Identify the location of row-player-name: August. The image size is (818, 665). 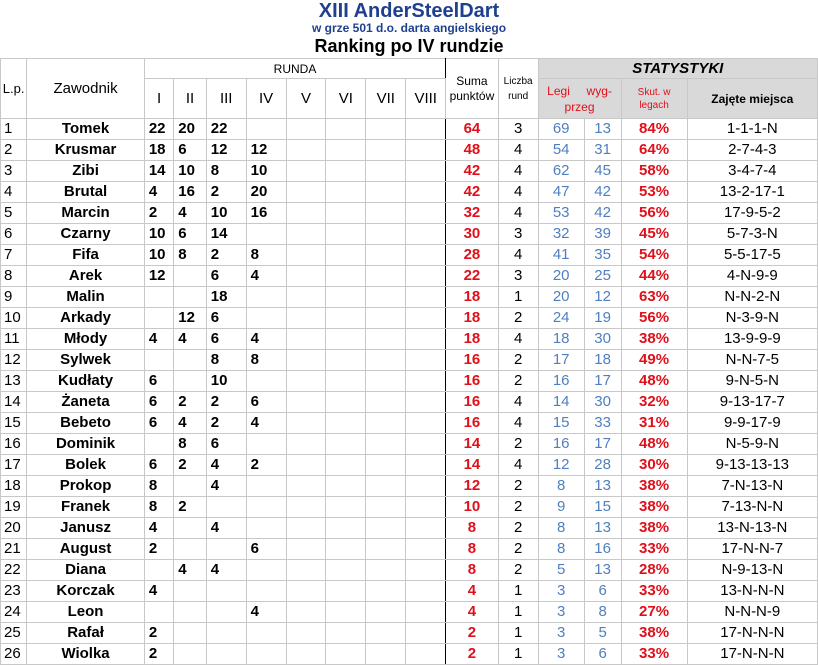
(85, 549).